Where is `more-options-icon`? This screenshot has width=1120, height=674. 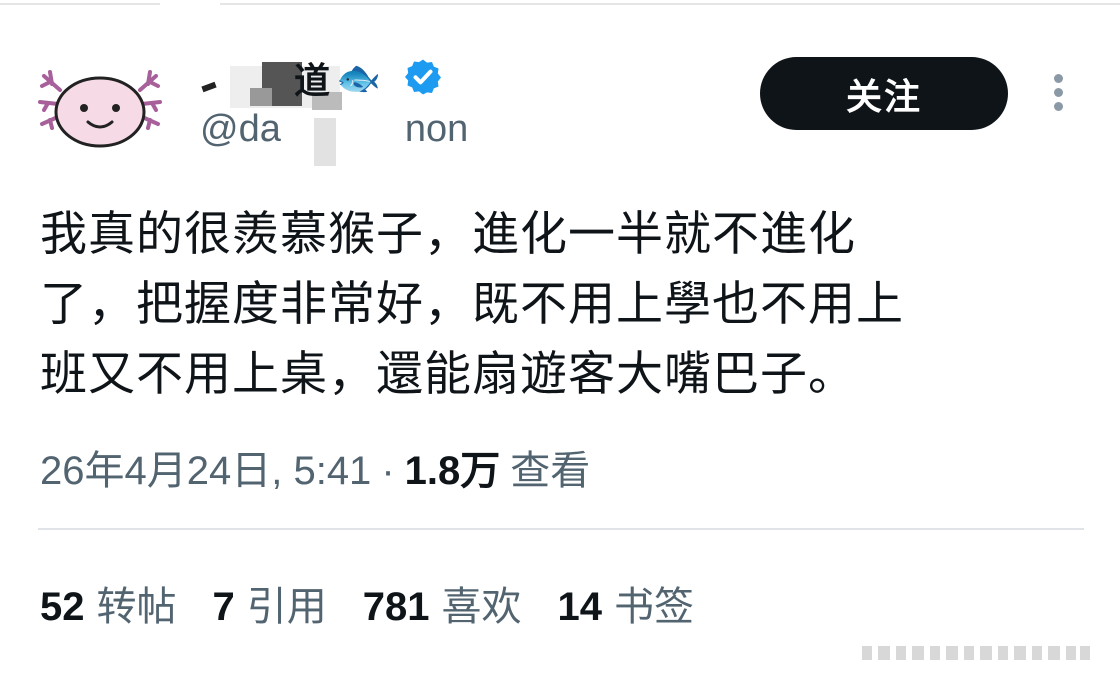 more-options-icon is located at coordinates (1058, 93).